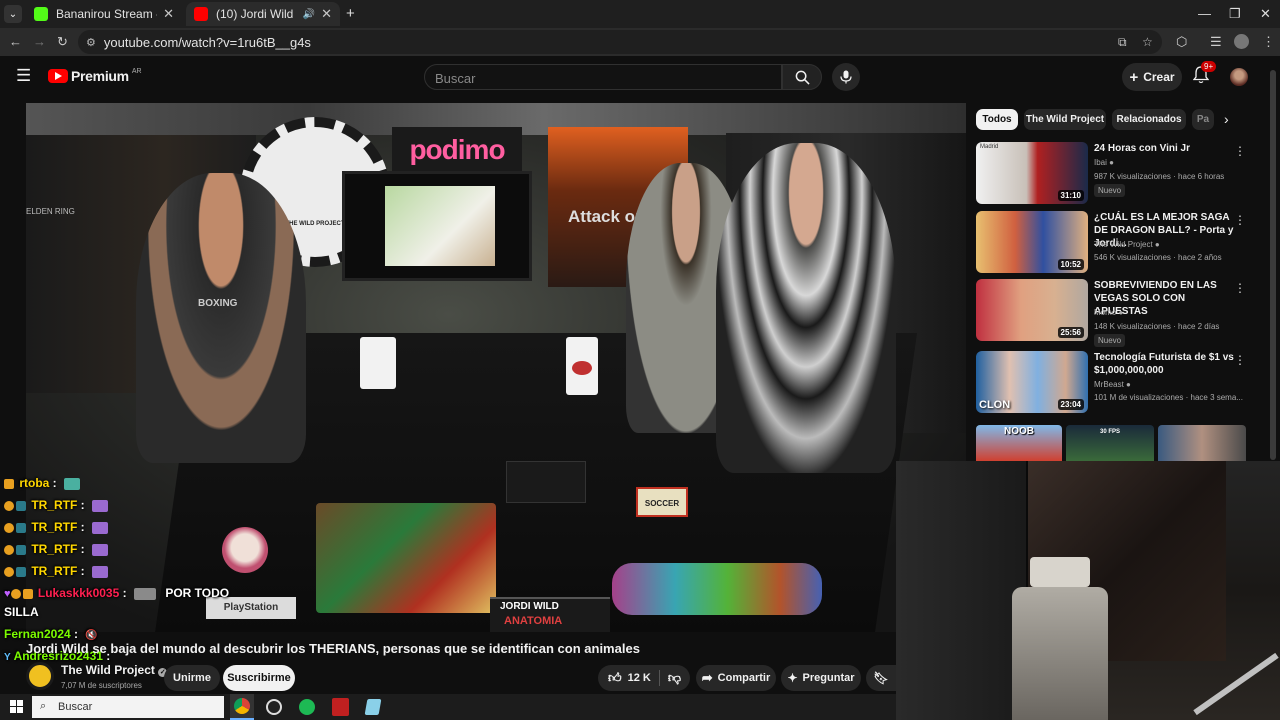 This screenshot has height=720, width=1280. What do you see at coordinates (1032, 310) in the screenshot?
I see `video-thumbnail: 25:56` at bounding box center [1032, 310].